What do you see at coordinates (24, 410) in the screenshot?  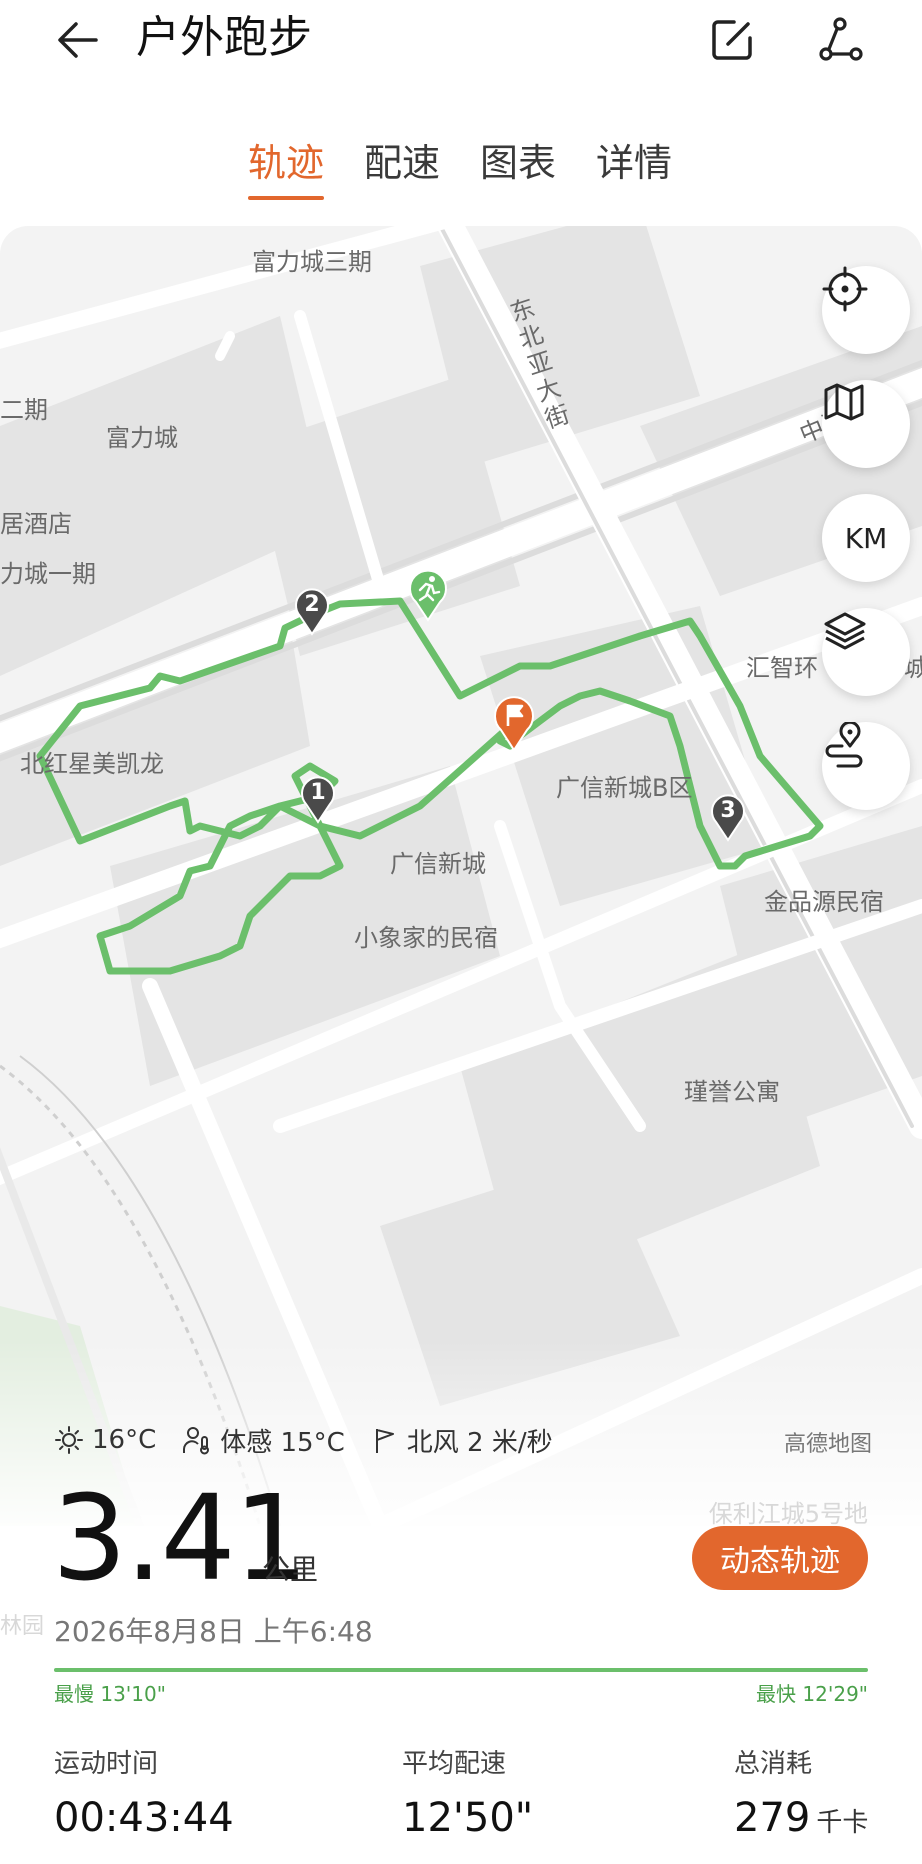 I see `map-label: 二期` at bounding box center [24, 410].